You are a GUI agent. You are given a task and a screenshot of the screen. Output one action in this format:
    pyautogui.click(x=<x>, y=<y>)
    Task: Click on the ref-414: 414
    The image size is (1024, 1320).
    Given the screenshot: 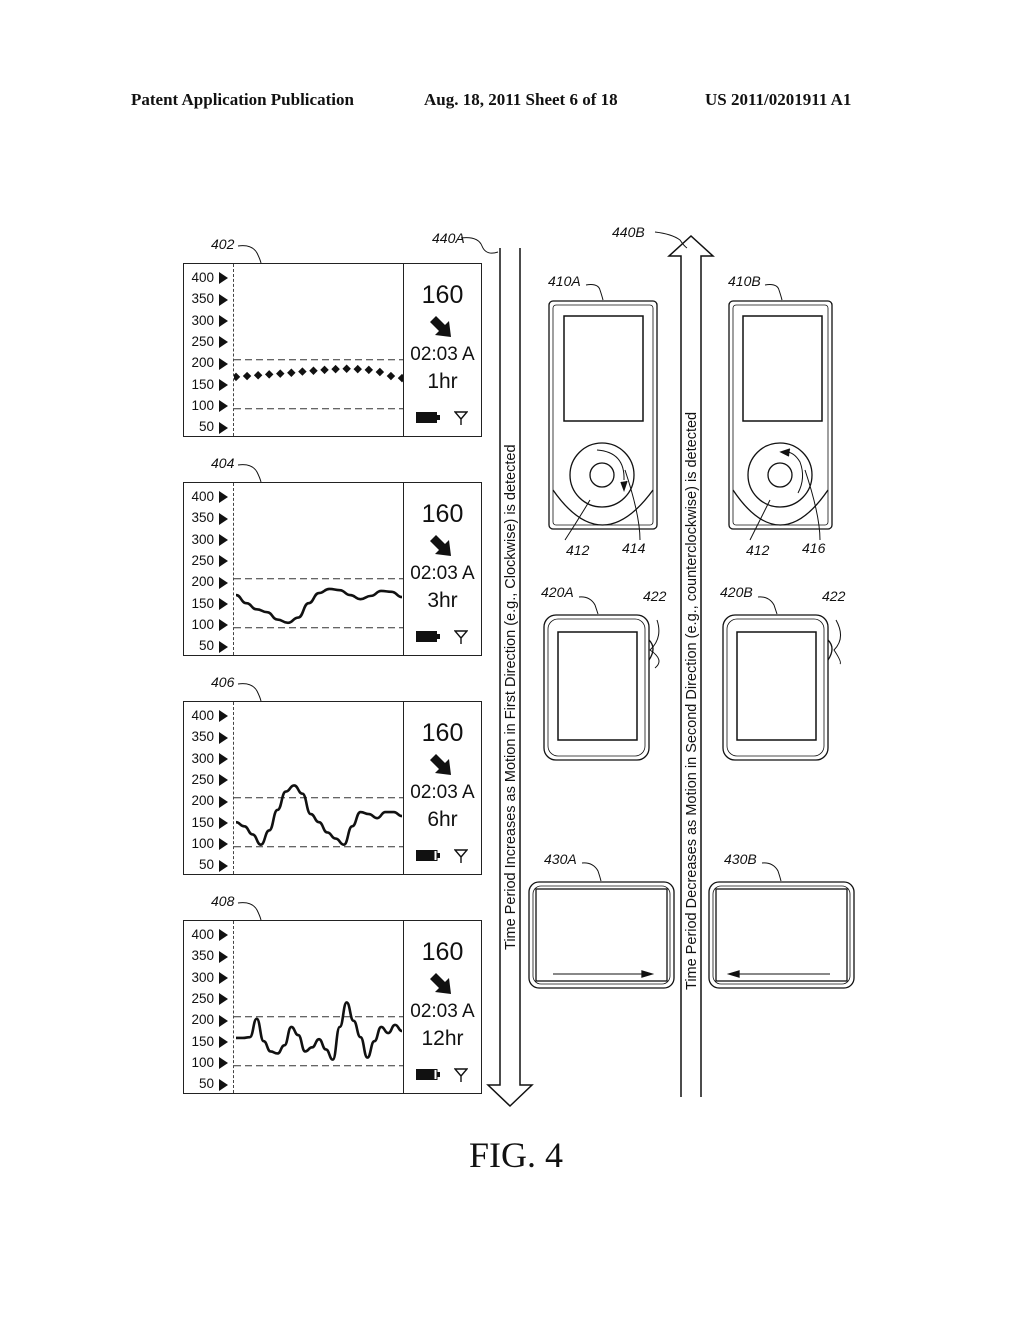 What is the action you would take?
    pyautogui.click(x=634, y=548)
    